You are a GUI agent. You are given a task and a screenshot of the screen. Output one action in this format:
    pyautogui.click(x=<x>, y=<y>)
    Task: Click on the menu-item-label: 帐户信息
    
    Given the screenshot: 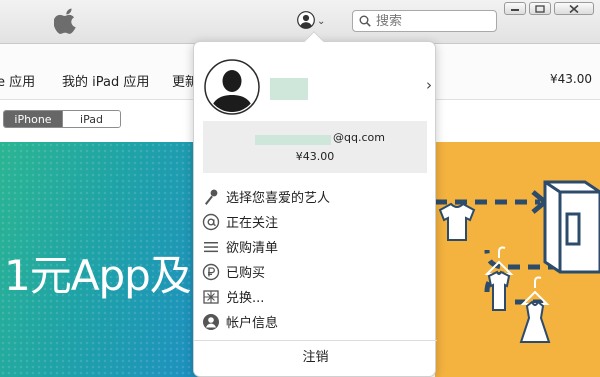 What is the action you would take?
    pyautogui.click(x=252, y=323)
    